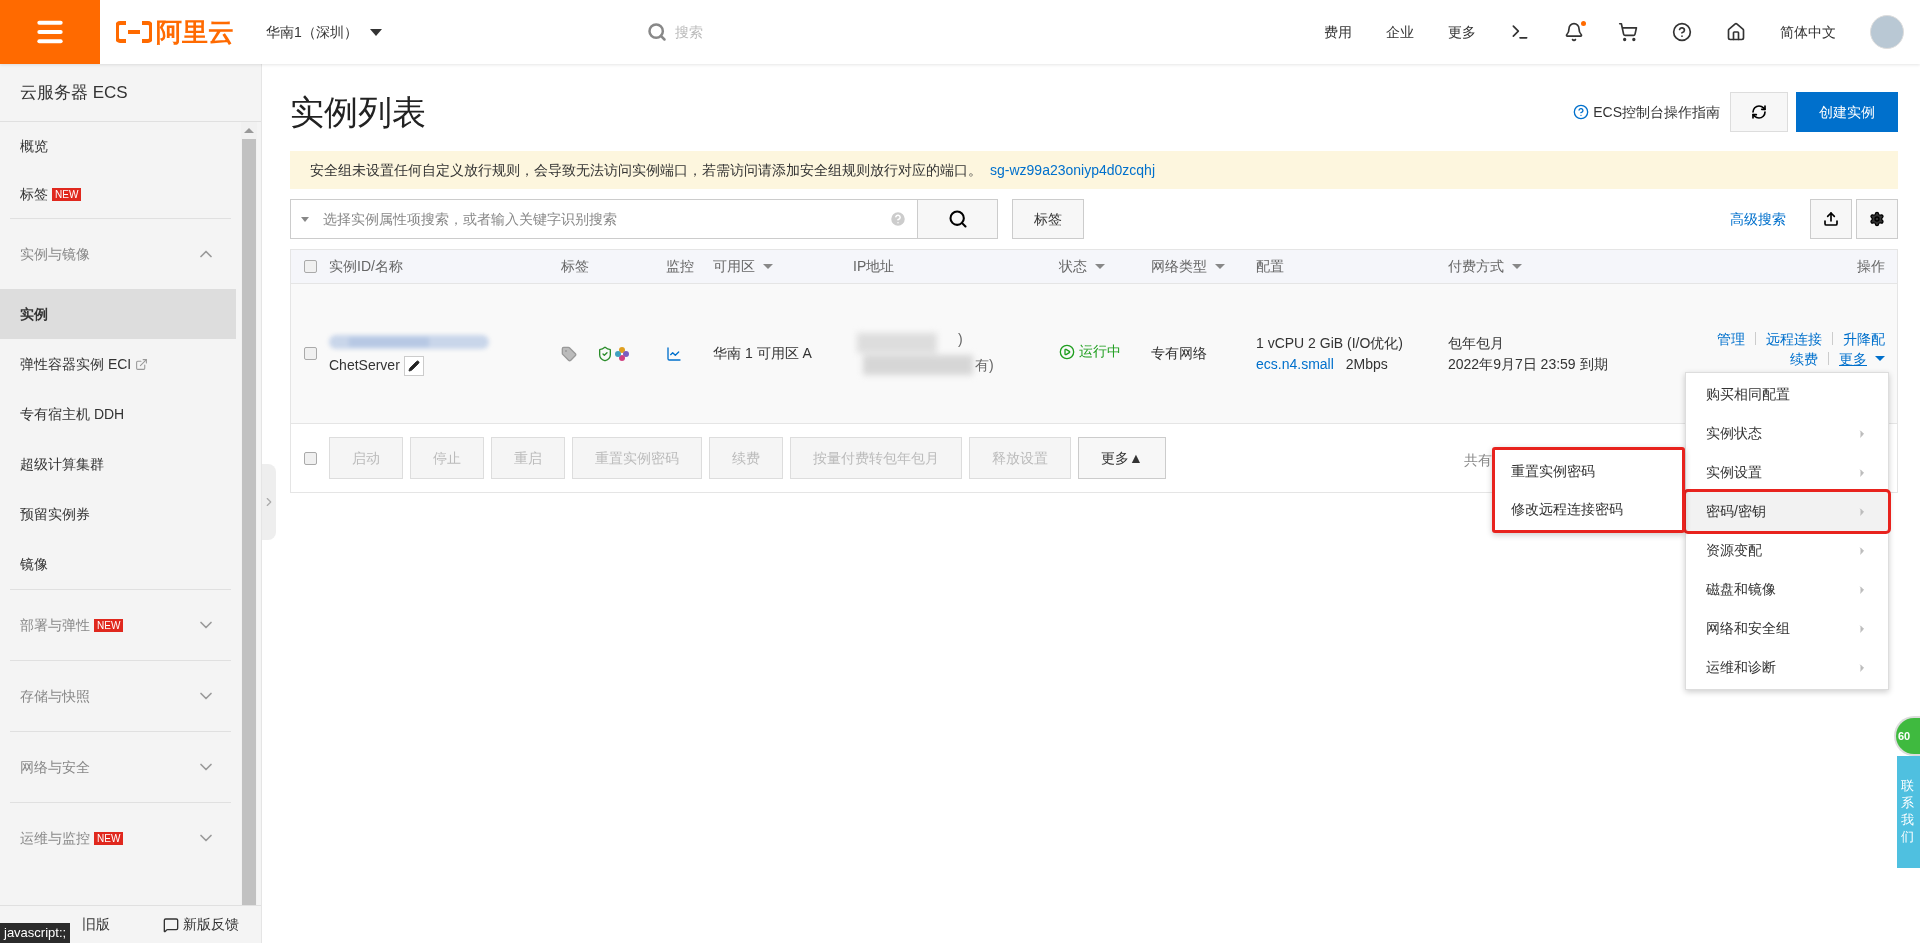 The width and height of the screenshot is (1920, 943). I want to click on sidebar-item: 超级计算集群, so click(118, 464).